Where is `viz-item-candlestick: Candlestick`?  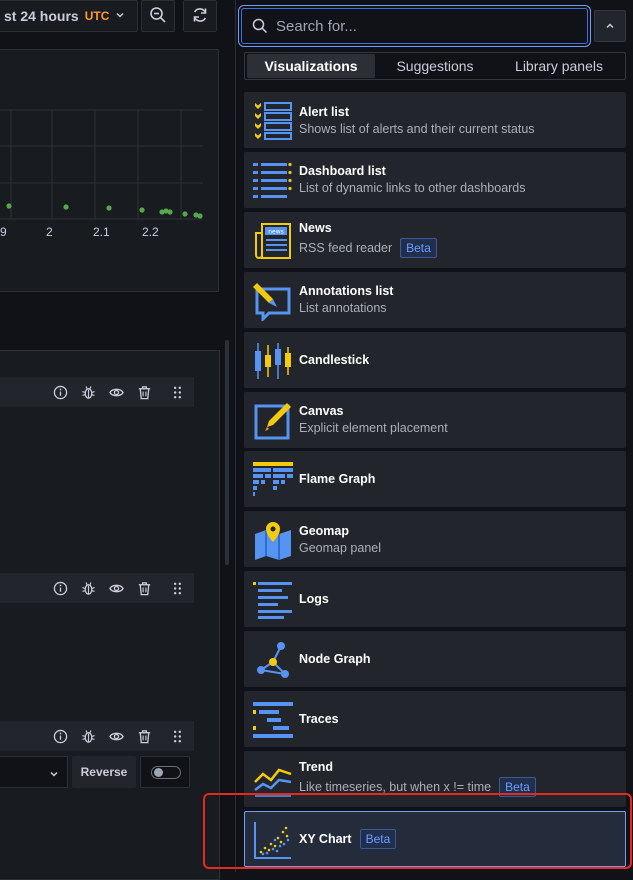
viz-item-candlestick: Candlestick is located at coordinates (435, 360).